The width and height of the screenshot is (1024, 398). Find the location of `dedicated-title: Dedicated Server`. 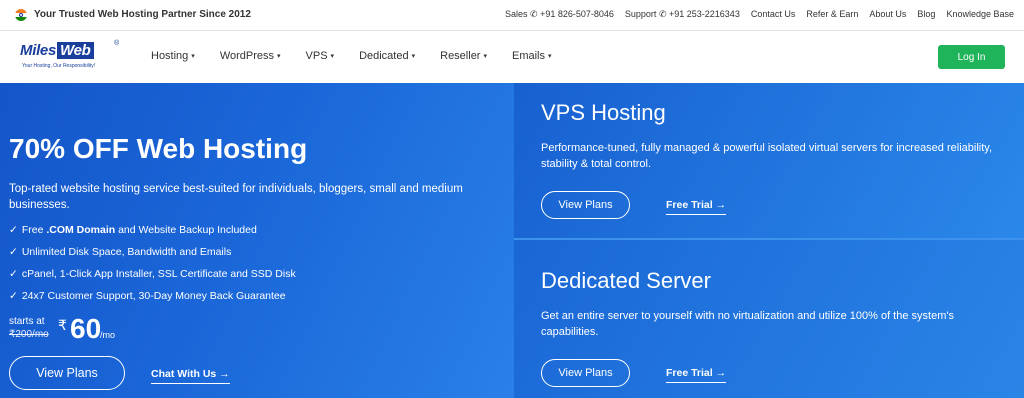

dedicated-title: Dedicated Server is located at coordinates (626, 280).